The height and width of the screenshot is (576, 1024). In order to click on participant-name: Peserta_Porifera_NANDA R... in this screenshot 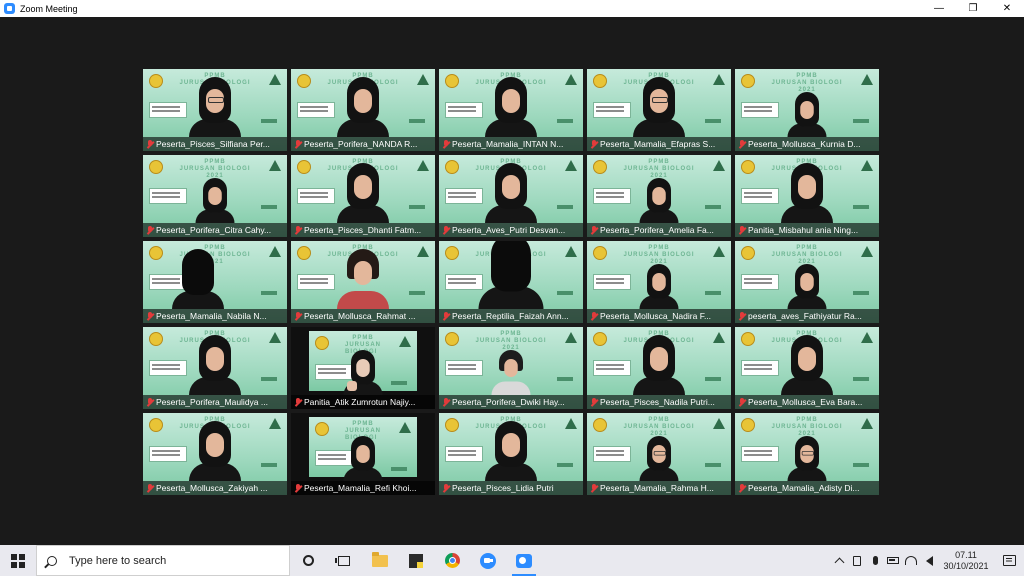, I will do `click(361, 144)`.